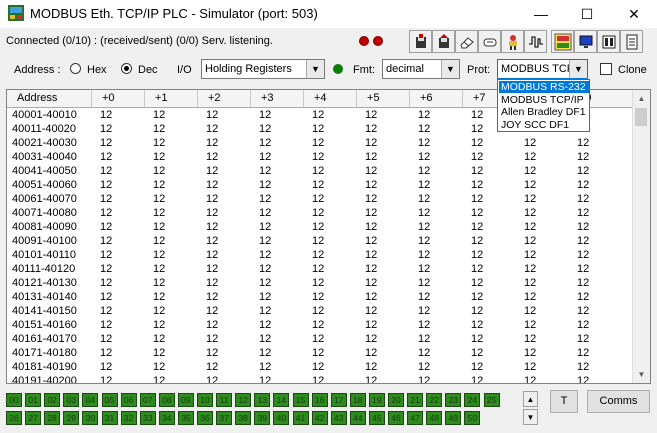  I want to click on station-box: 23, so click(453, 400).